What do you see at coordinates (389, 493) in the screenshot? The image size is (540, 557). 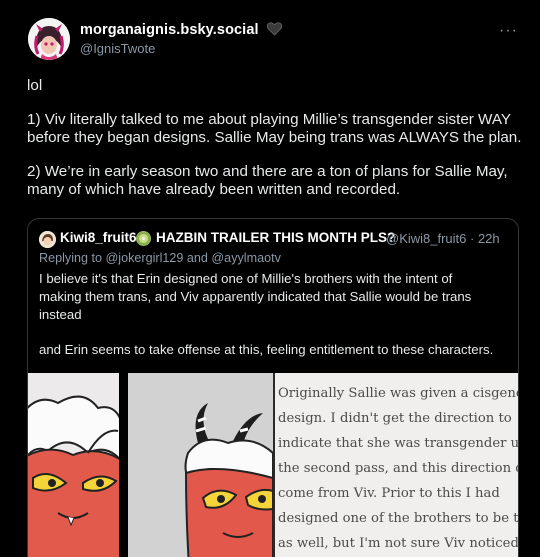 I see `document-text-line: come from Viv. Prior to this I had` at bounding box center [389, 493].